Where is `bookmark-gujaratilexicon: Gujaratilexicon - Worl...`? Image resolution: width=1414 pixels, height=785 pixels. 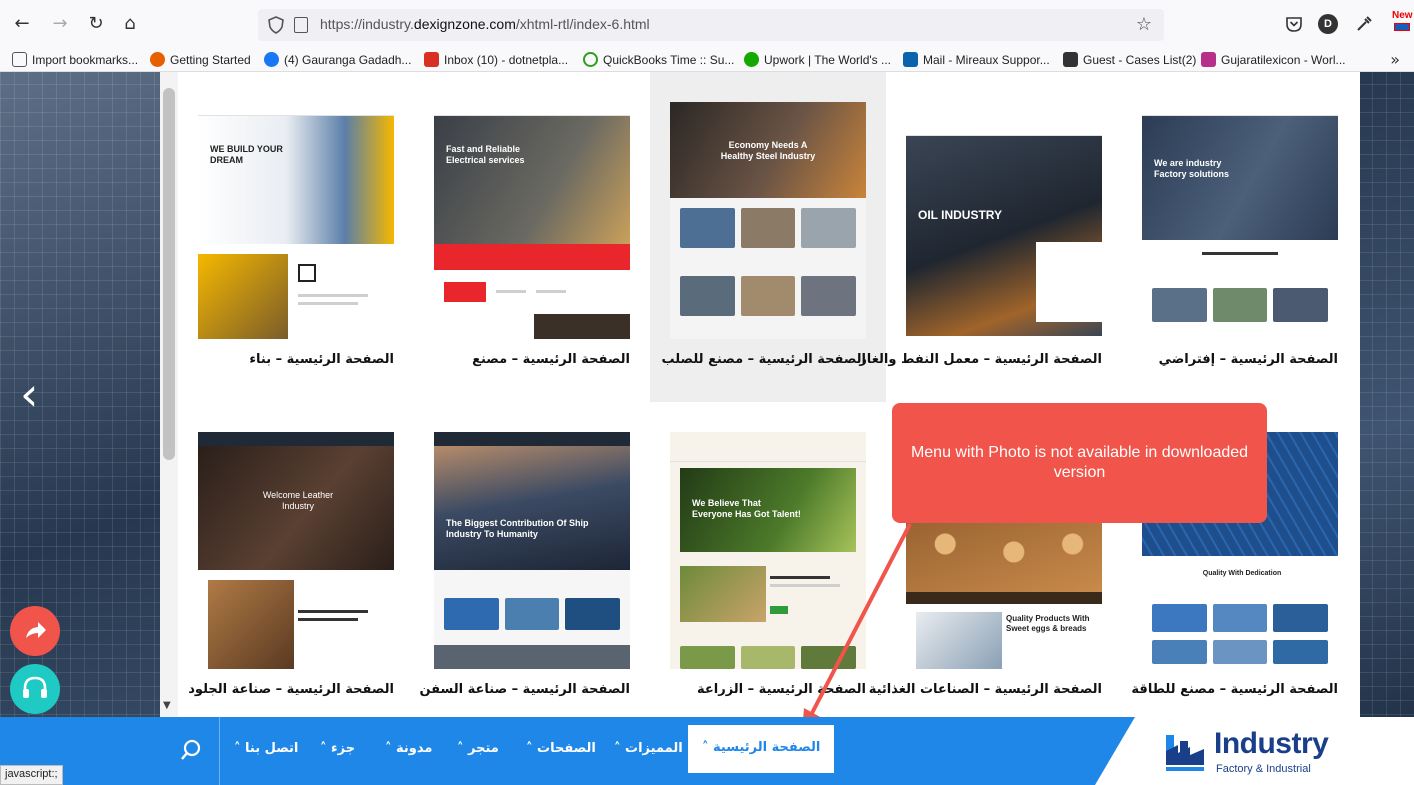 bookmark-gujaratilexicon: Gujaratilexicon - Worl... is located at coordinates (1273, 59).